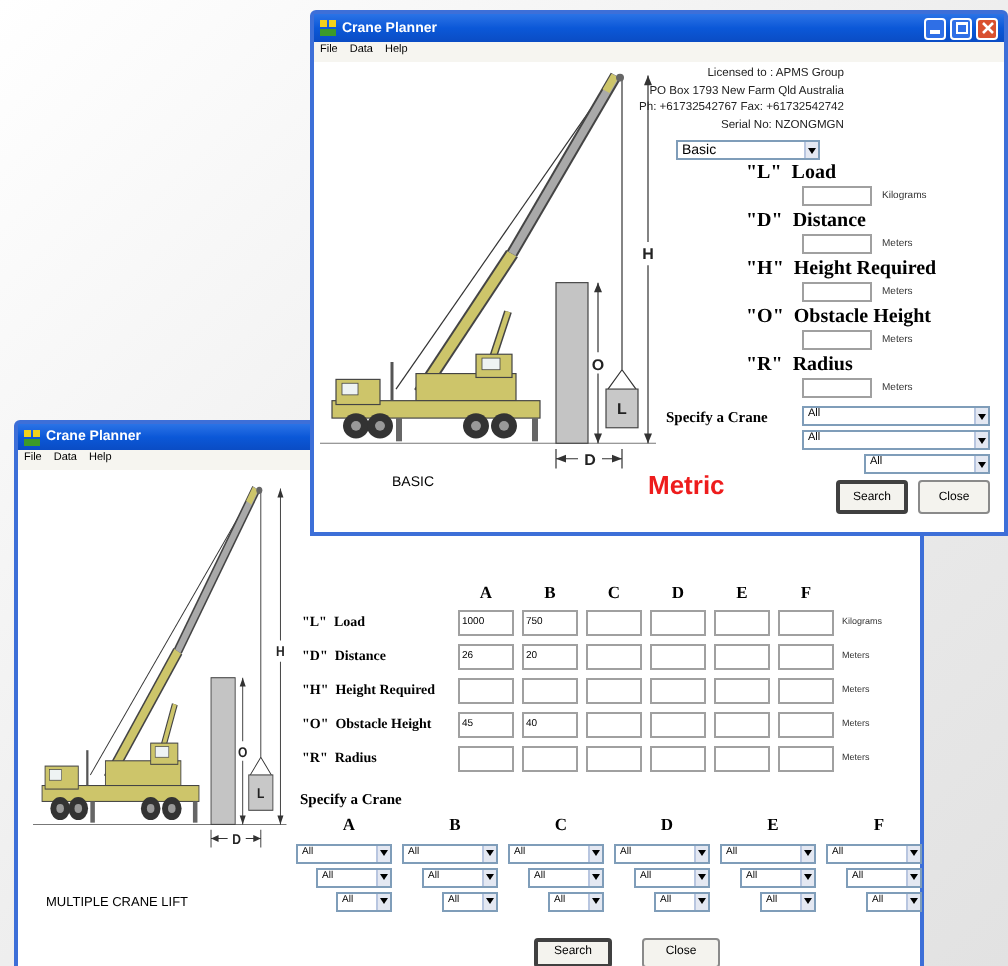 The height and width of the screenshot is (966, 1008). I want to click on field-label: "H" Height Required, so click(842, 270).